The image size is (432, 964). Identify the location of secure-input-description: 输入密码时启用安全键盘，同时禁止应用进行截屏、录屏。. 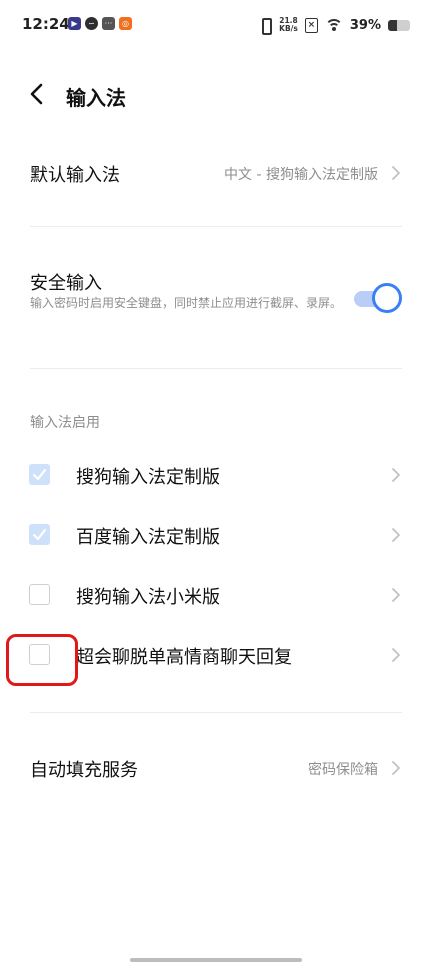
(186, 303).